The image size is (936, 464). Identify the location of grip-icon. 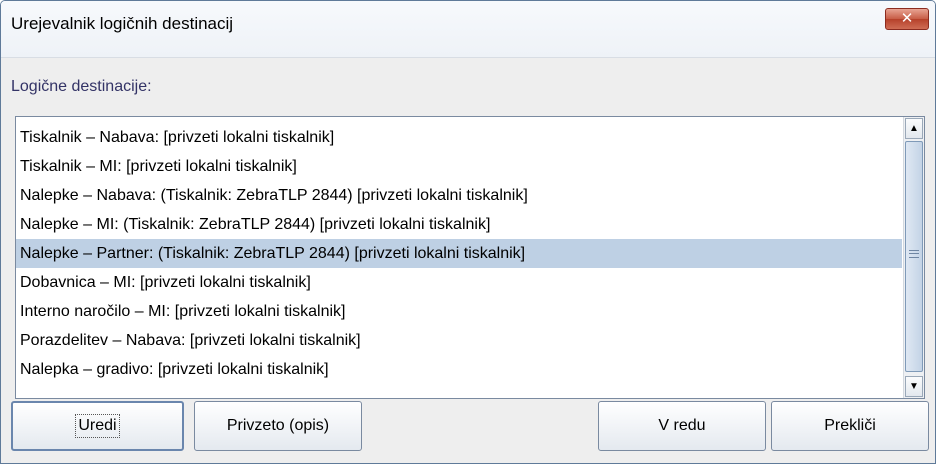
(914, 254).